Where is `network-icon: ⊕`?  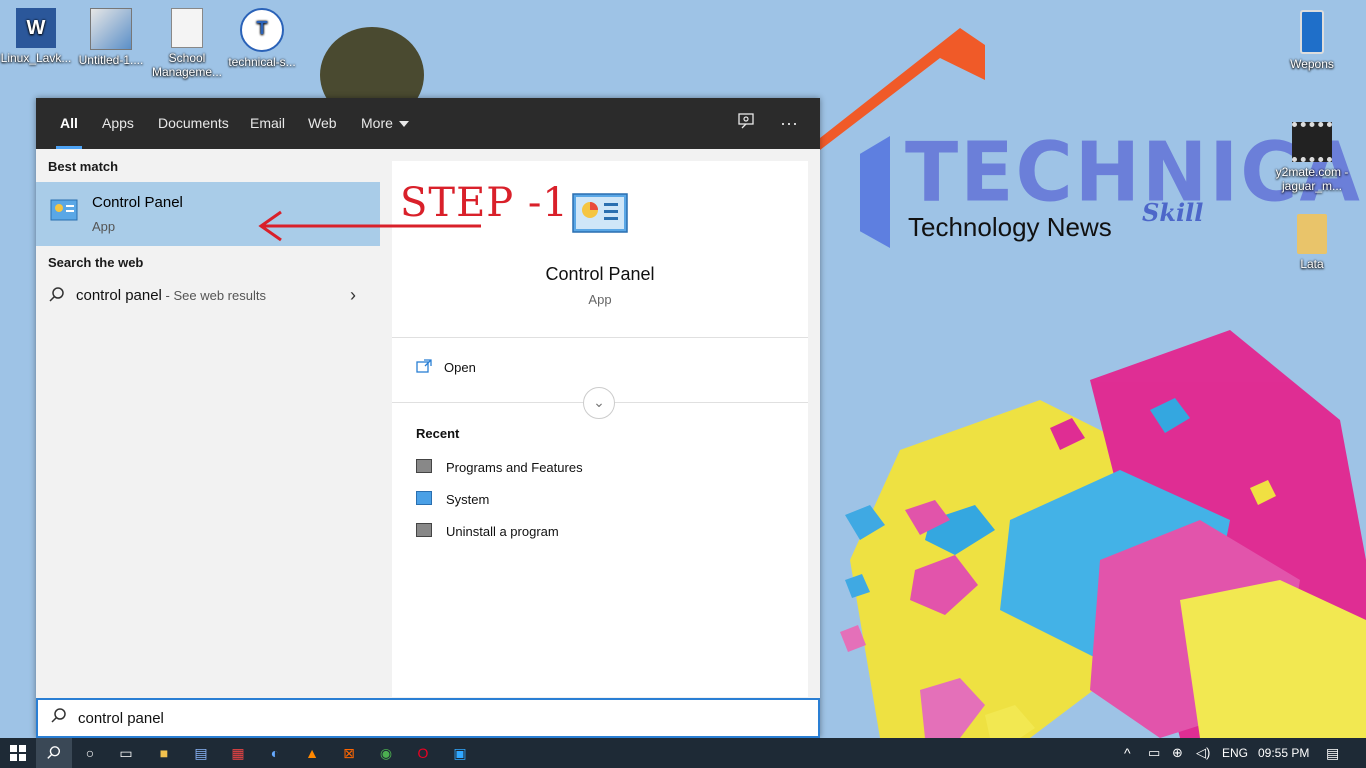
network-icon: ⊕ is located at coordinates (1177, 753).